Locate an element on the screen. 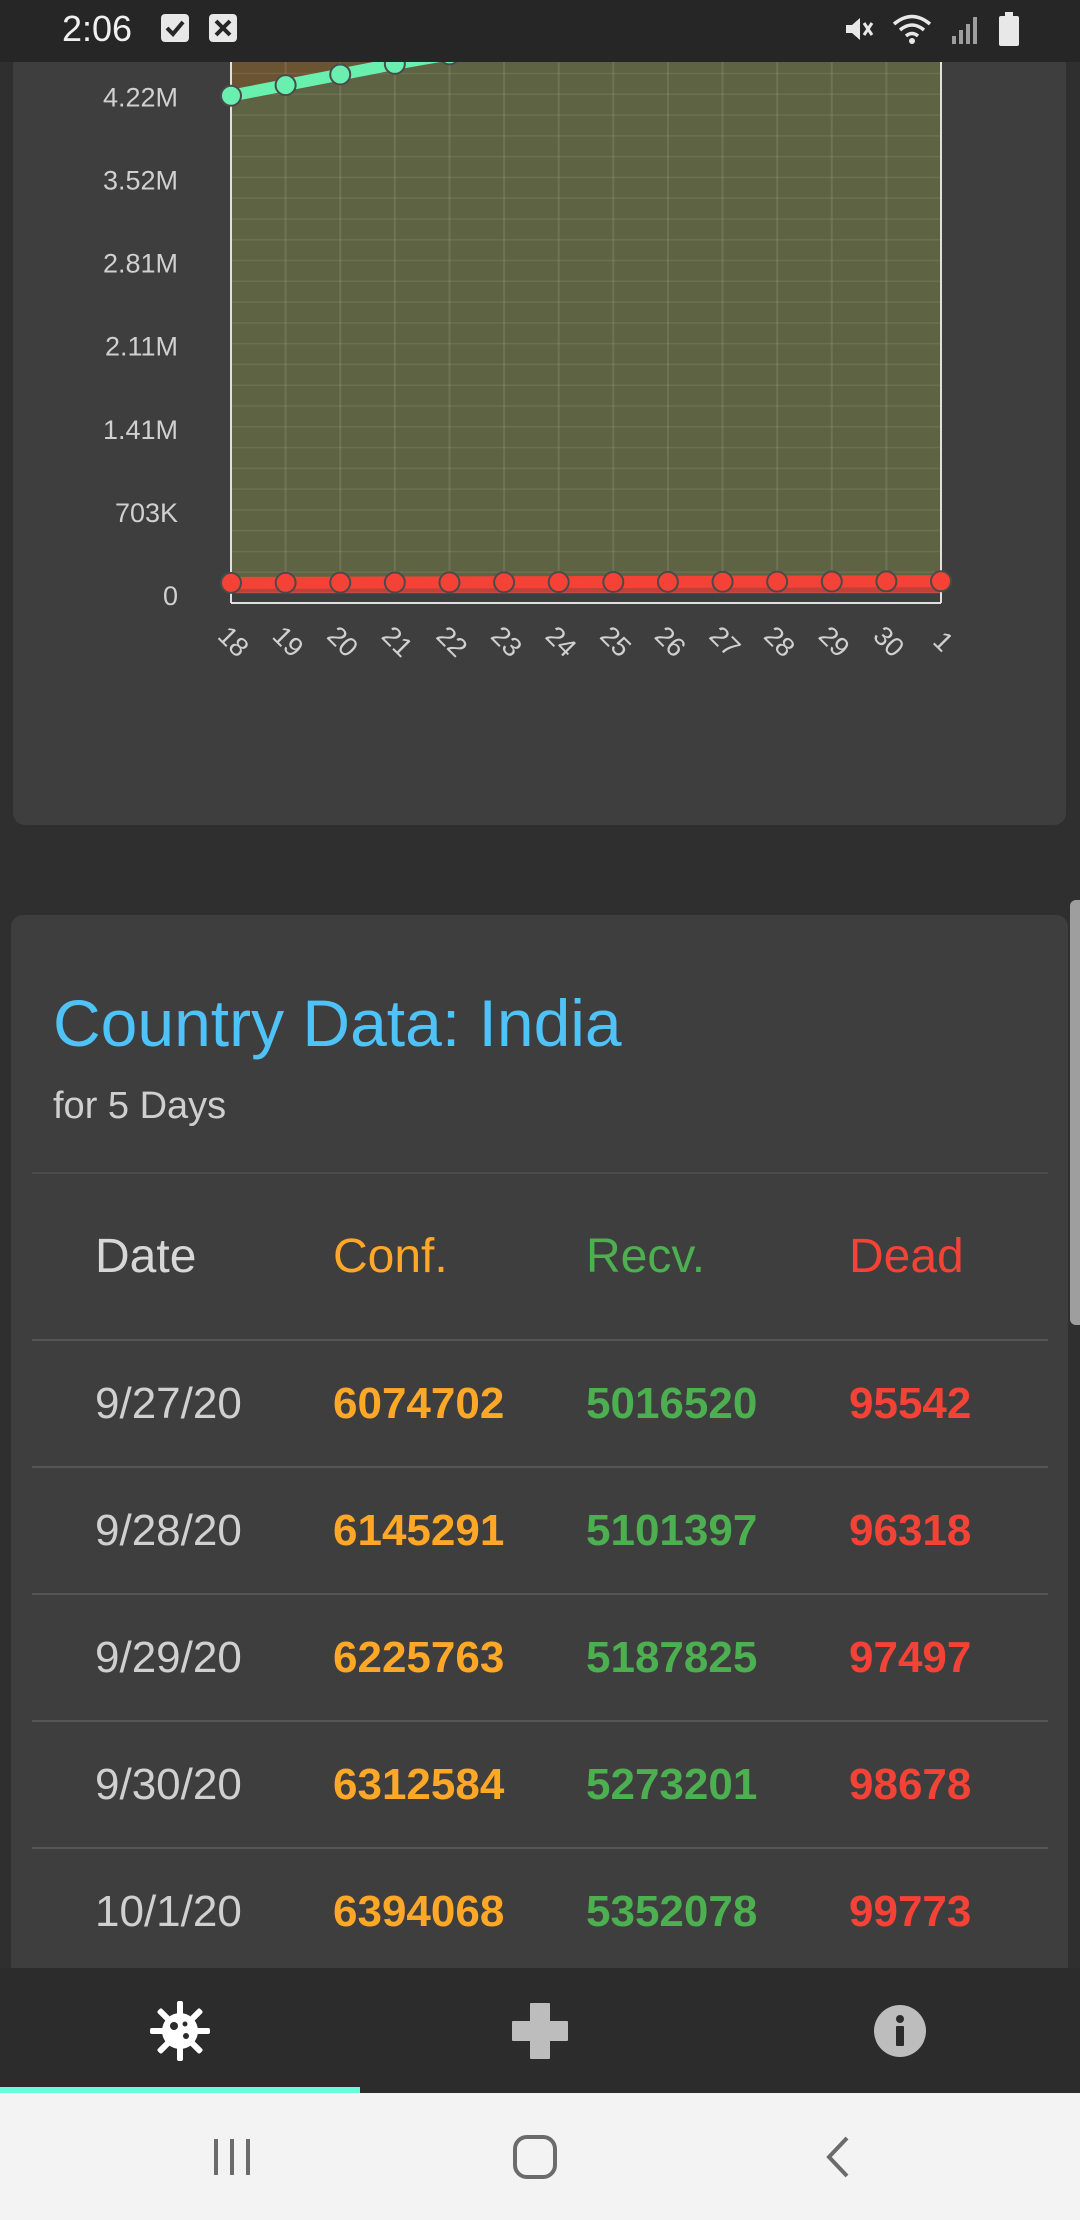 Image resolution: width=1080 pixels, height=2220 pixels. header-date: Date is located at coordinates (146, 1256).